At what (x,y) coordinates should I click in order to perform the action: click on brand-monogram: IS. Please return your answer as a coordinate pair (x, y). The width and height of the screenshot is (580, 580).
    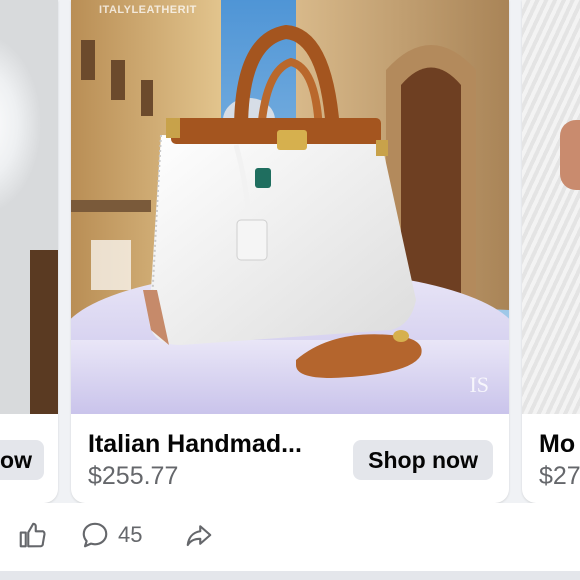
    Looking at the image, I should click on (479, 384).